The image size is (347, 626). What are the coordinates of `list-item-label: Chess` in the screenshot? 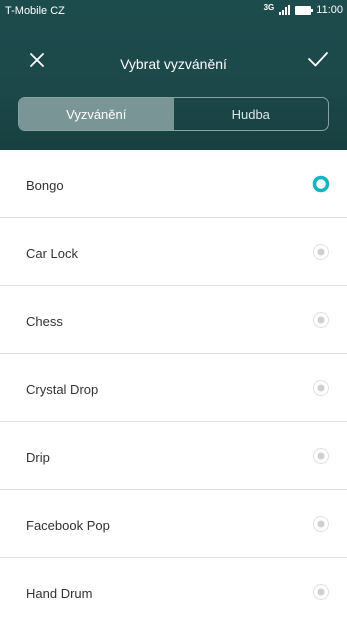 It's located at (44, 321).